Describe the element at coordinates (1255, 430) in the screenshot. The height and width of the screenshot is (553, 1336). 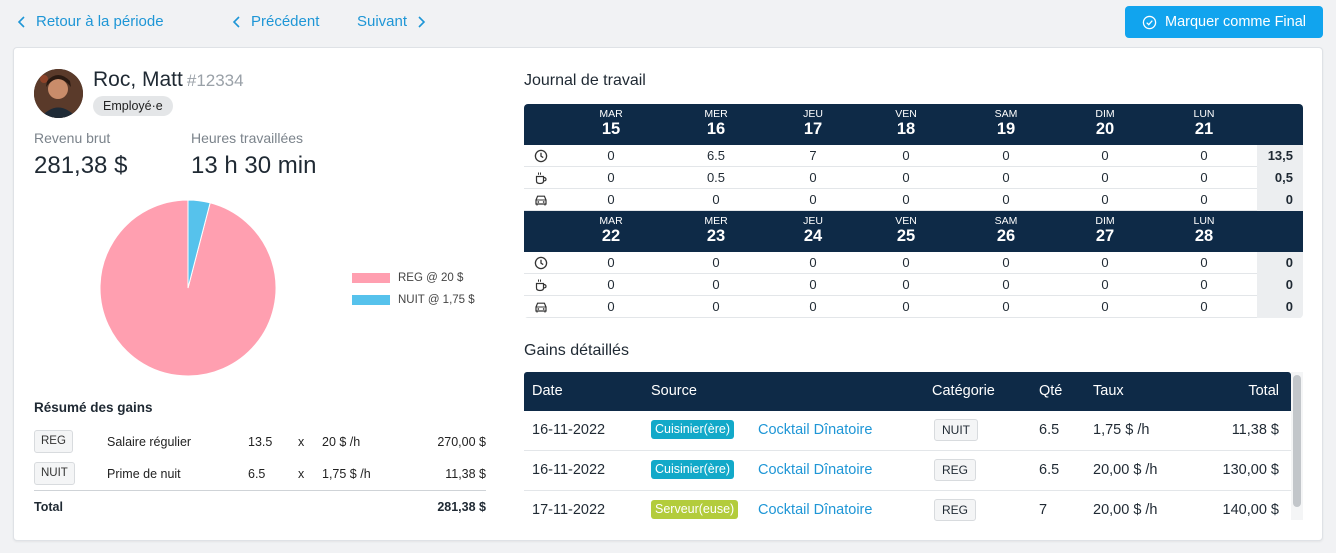
I see `earning-total: 11,38 $` at that location.